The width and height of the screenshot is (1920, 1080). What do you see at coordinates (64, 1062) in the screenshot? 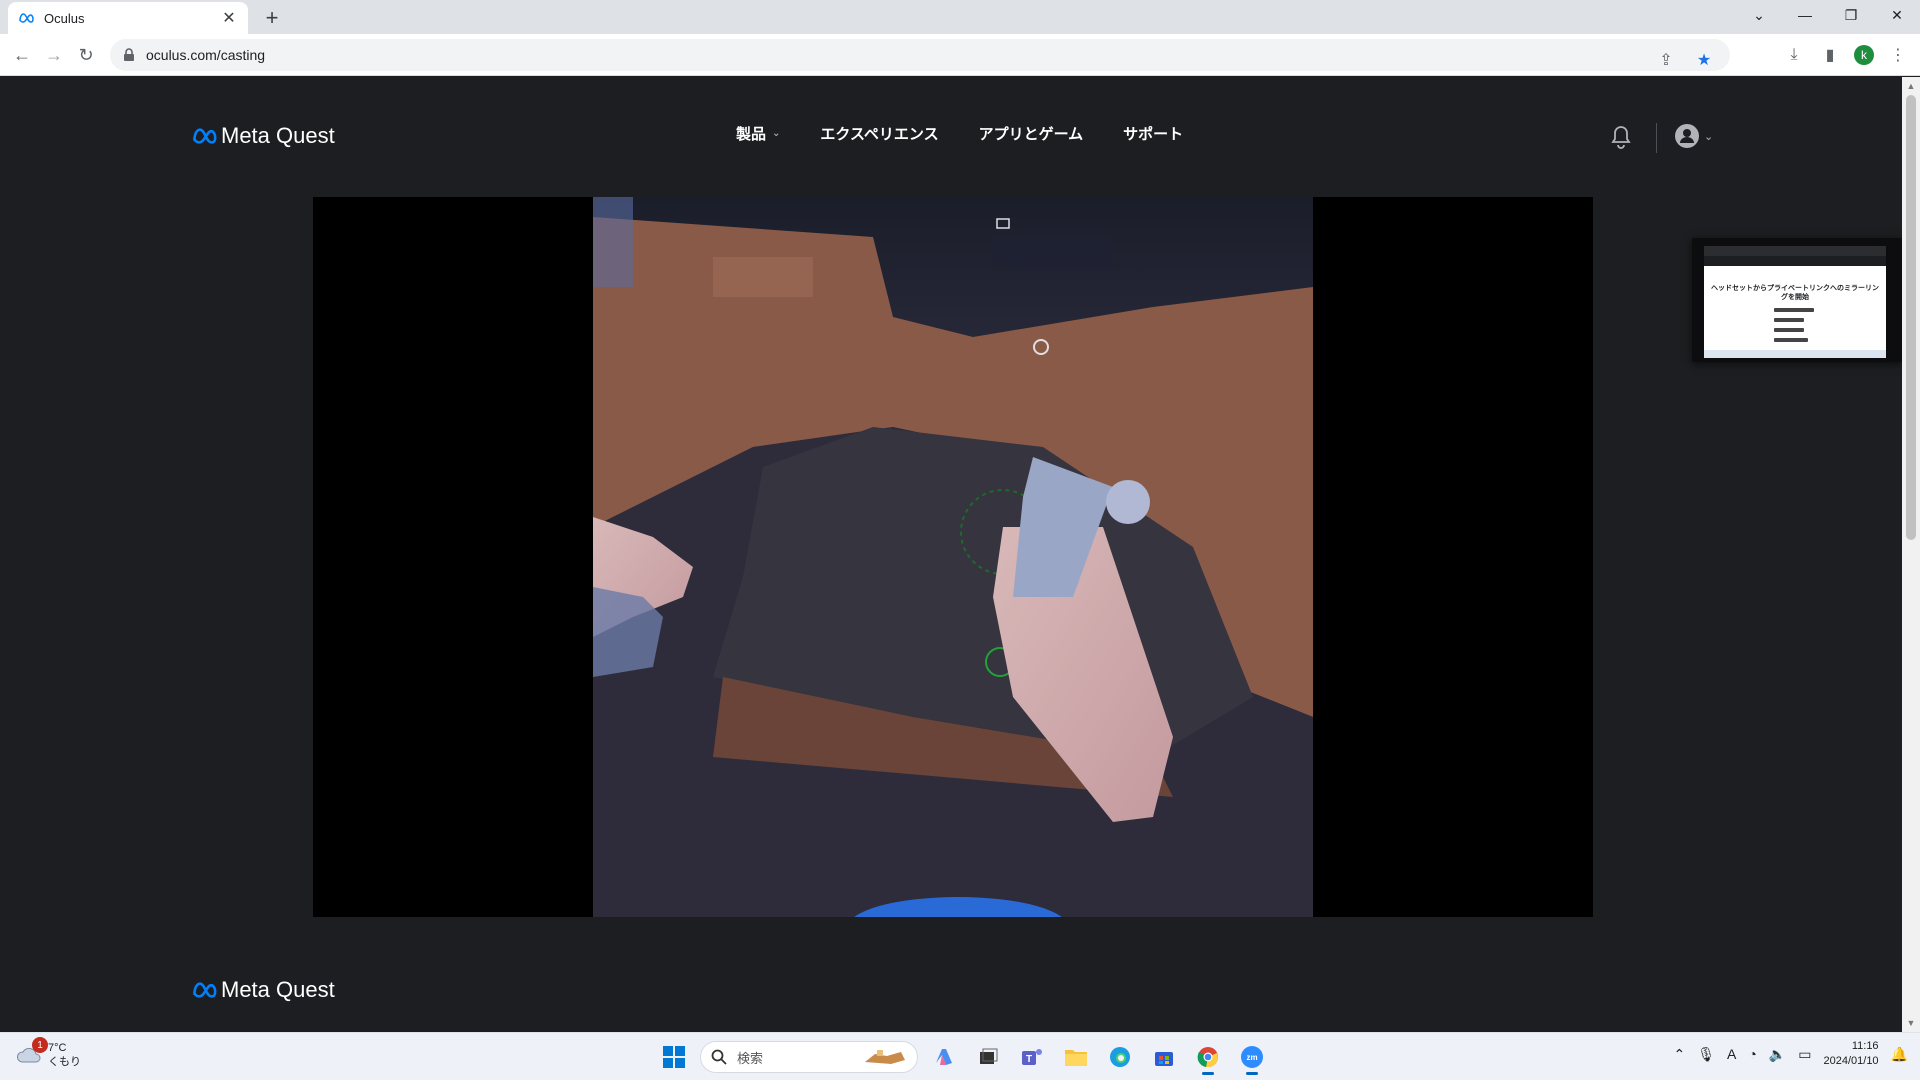
I see `weather-condition: くもり` at bounding box center [64, 1062].